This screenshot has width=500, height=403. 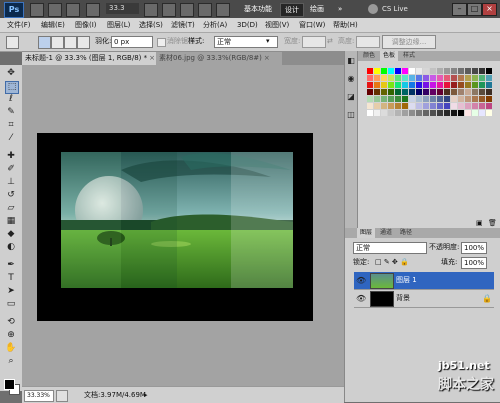 What do you see at coordinates (369, 56) in the screenshot?
I see `tab-color: 颜色` at bounding box center [369, 56].